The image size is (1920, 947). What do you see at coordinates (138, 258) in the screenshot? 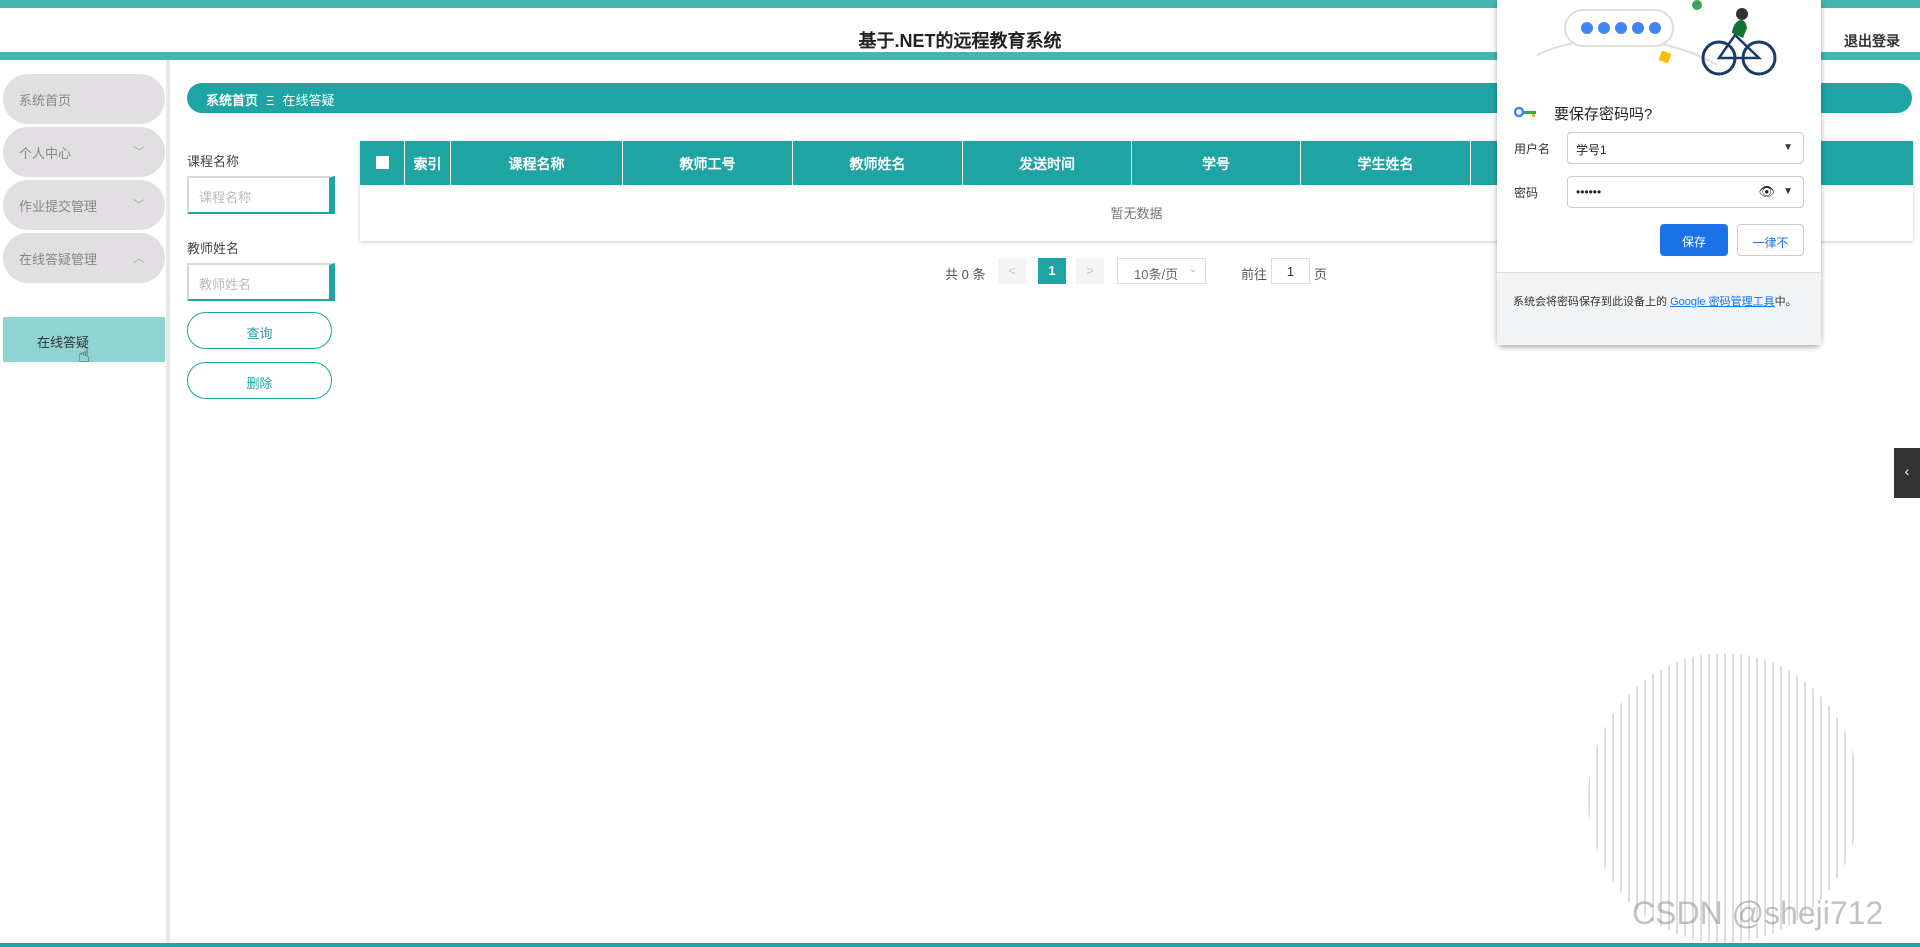
I see `chevron-up-icon: ︿` at bounding box center [138, 258].